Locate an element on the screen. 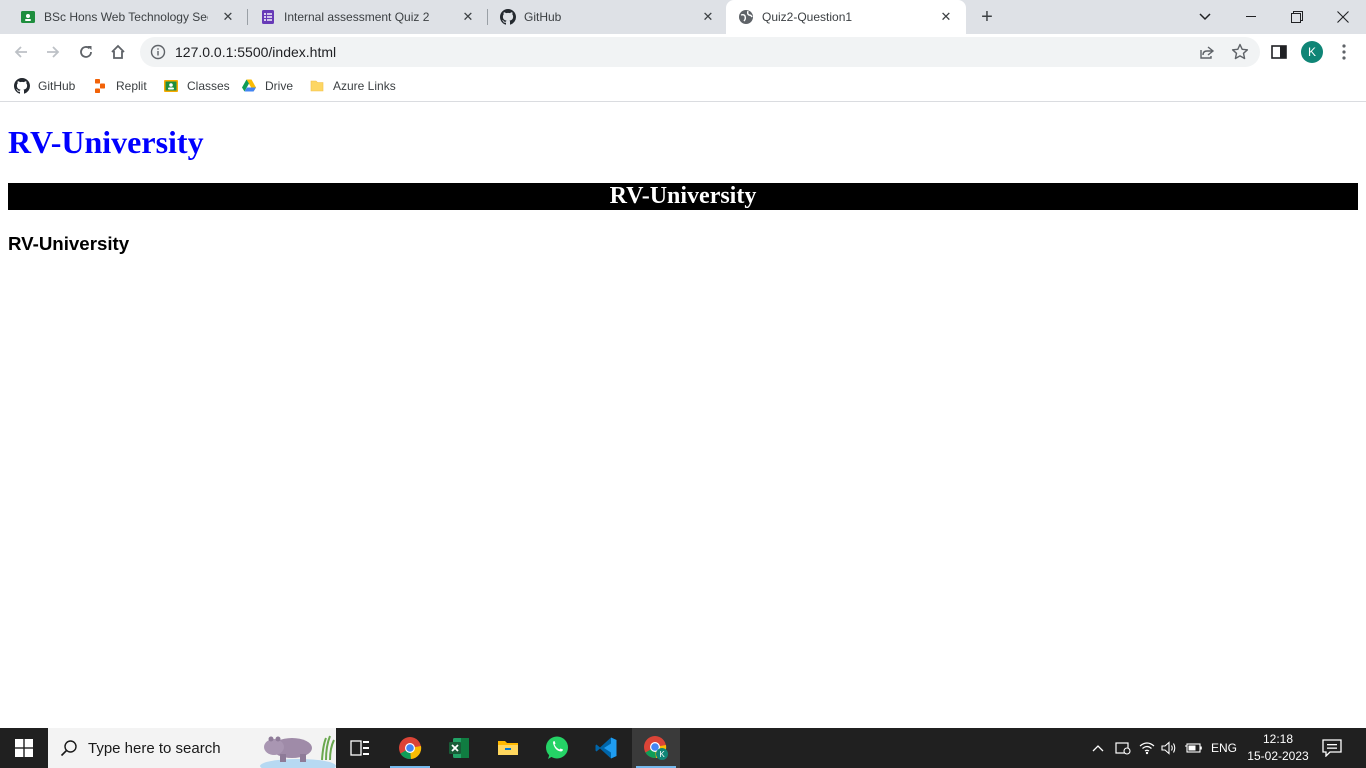 The image size is (1366, 768). search-highlight-illustration is located at coordinates (298, 751).